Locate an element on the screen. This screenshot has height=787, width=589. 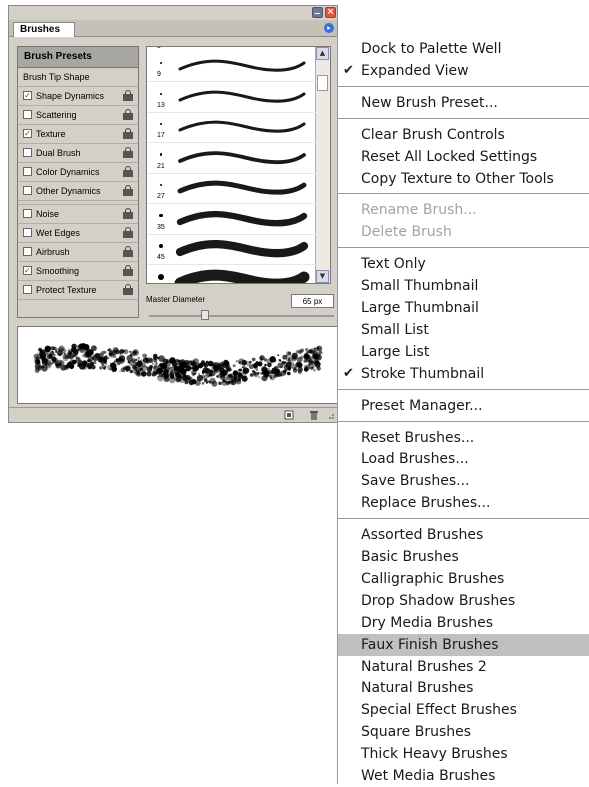
menu-item-drop-shadow-brushes: Drop Shadow Brushes is located at coordinates (463, 601).